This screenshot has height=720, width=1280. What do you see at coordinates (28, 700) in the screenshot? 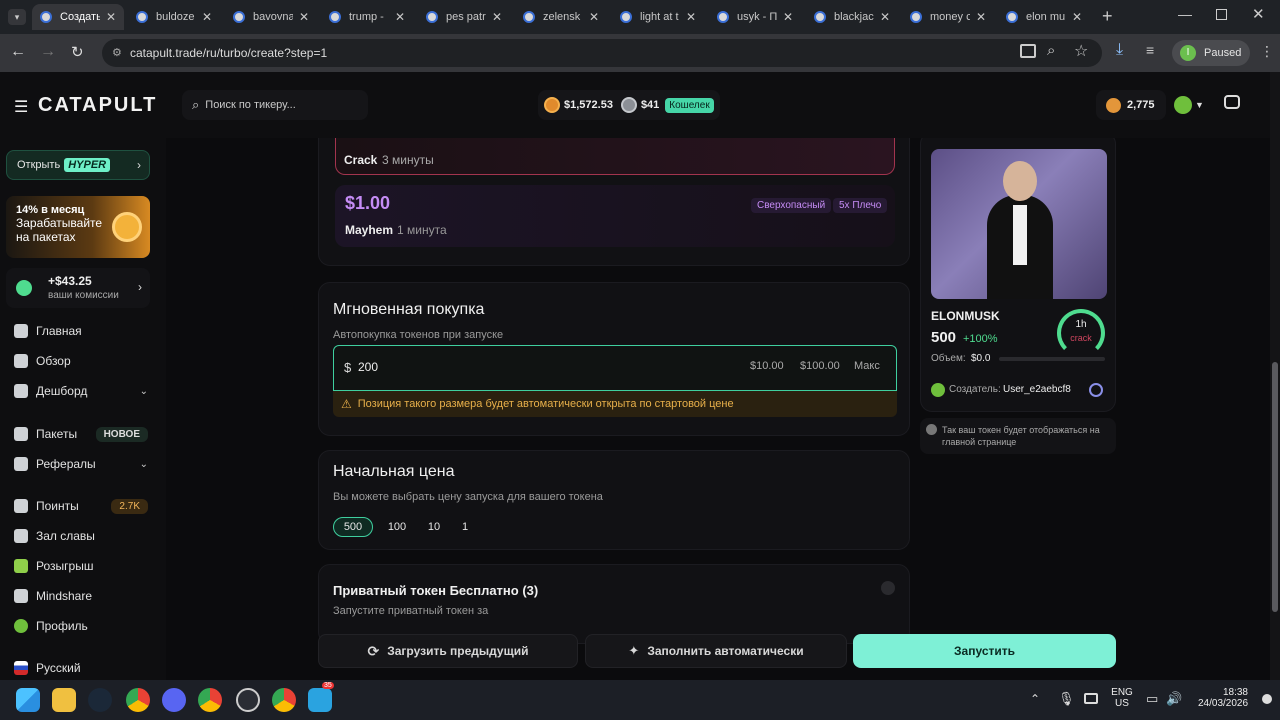
I see `windows-start-icon` at bounding box center [28, 700].